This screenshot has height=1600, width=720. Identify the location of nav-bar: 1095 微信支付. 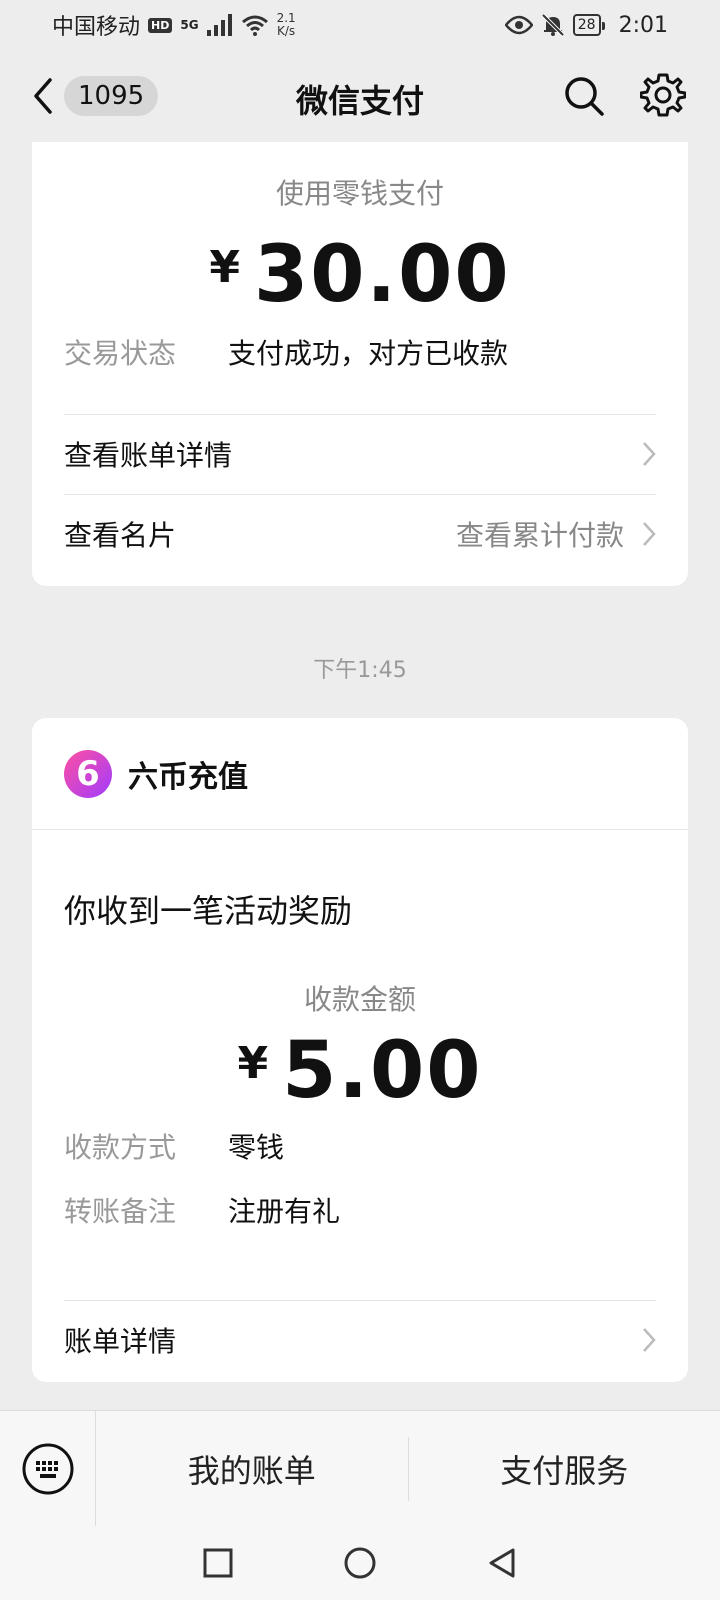
(360, 96).